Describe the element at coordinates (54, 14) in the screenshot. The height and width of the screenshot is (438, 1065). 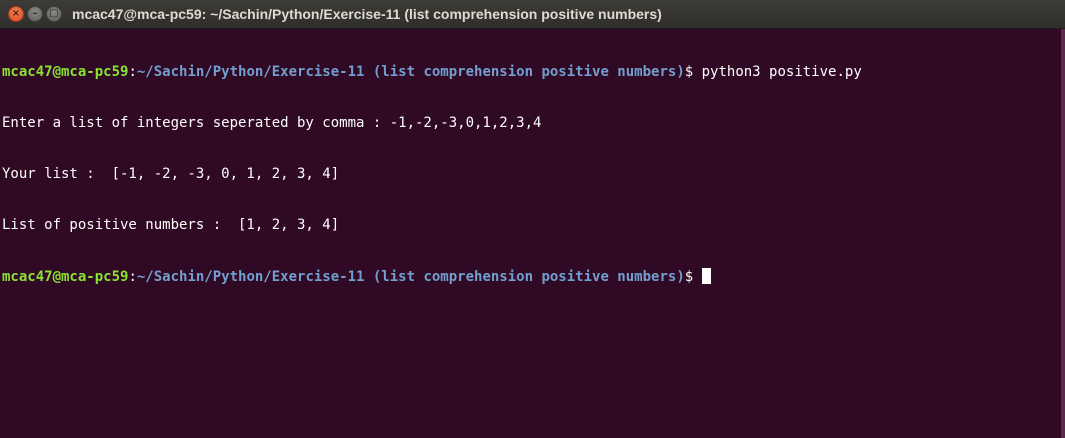
I see `maximize-icon: □` at that location.